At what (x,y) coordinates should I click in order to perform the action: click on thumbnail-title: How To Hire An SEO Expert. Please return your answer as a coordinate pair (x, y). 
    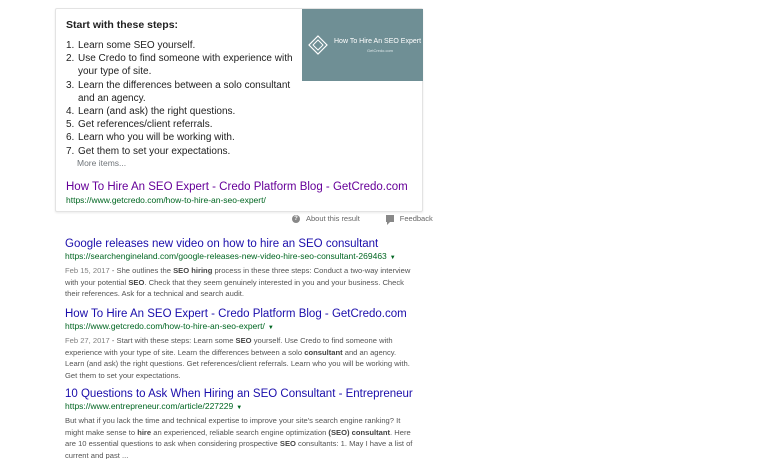
    Looking at the image, I should click on (378, 41).